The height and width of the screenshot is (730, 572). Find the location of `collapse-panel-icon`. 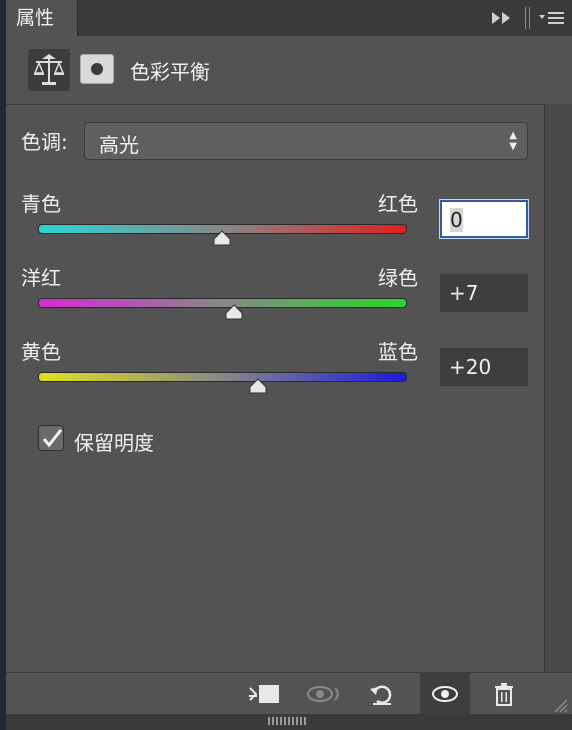

collapse-panel-icon is located at coordinates (503, 18).